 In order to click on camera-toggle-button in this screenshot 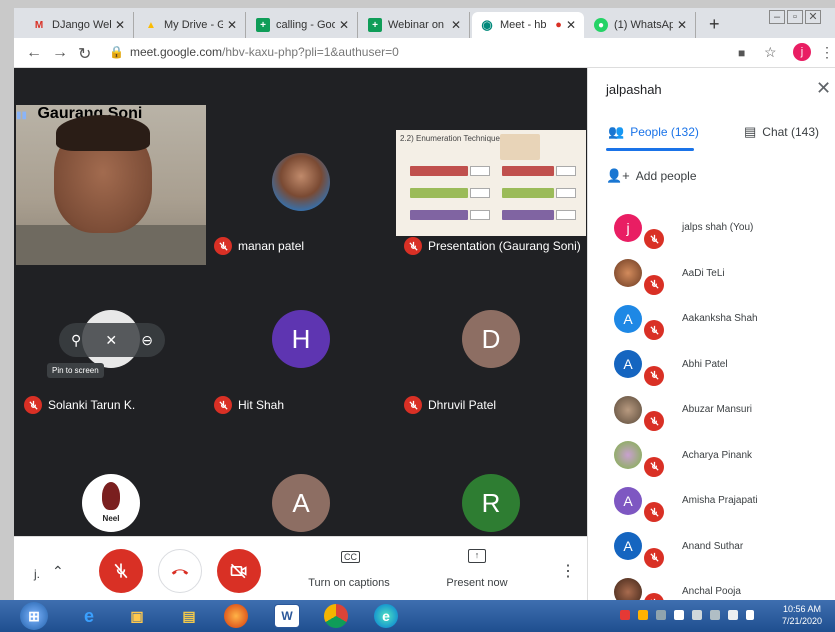, I will do `click(239, 571)`.